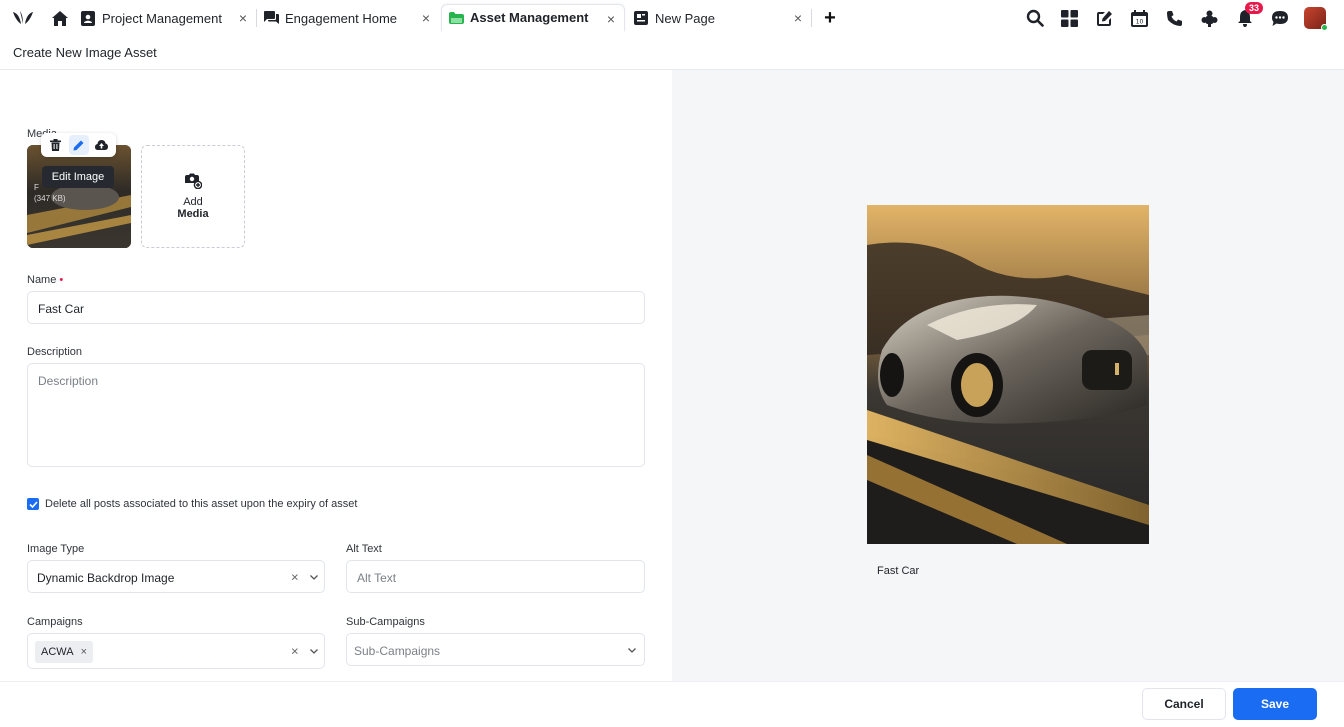 This screenshot has width=1344, height=727. What do you see at coordinates (641, 18) in the screenshot?
I see `new-page-icon` at bounding box center [641, 18].